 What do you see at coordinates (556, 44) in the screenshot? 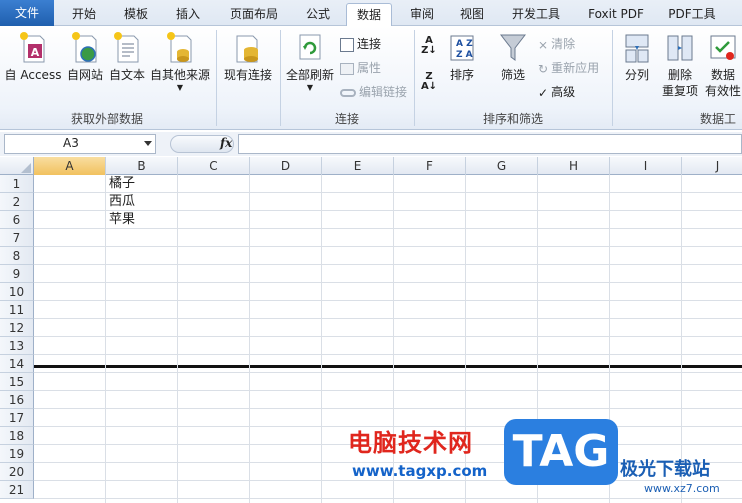
I see `clear-filter-button: ⨯ 清除` at bounding box center [556, 44].